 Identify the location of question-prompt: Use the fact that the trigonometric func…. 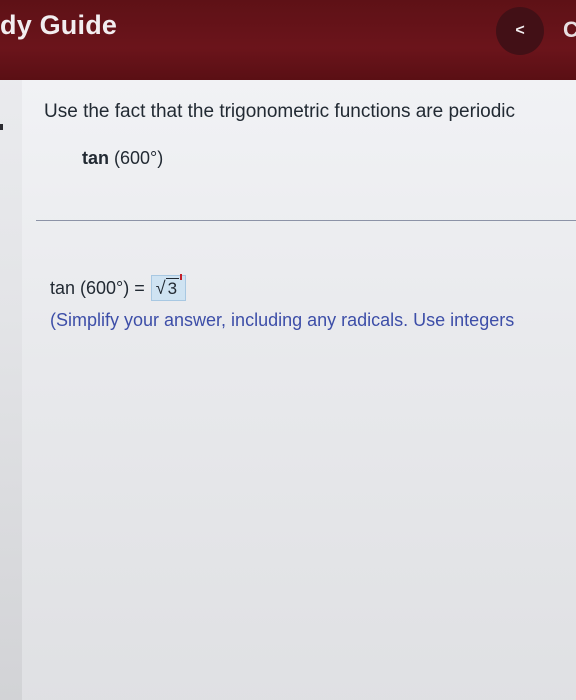
(280, 111).